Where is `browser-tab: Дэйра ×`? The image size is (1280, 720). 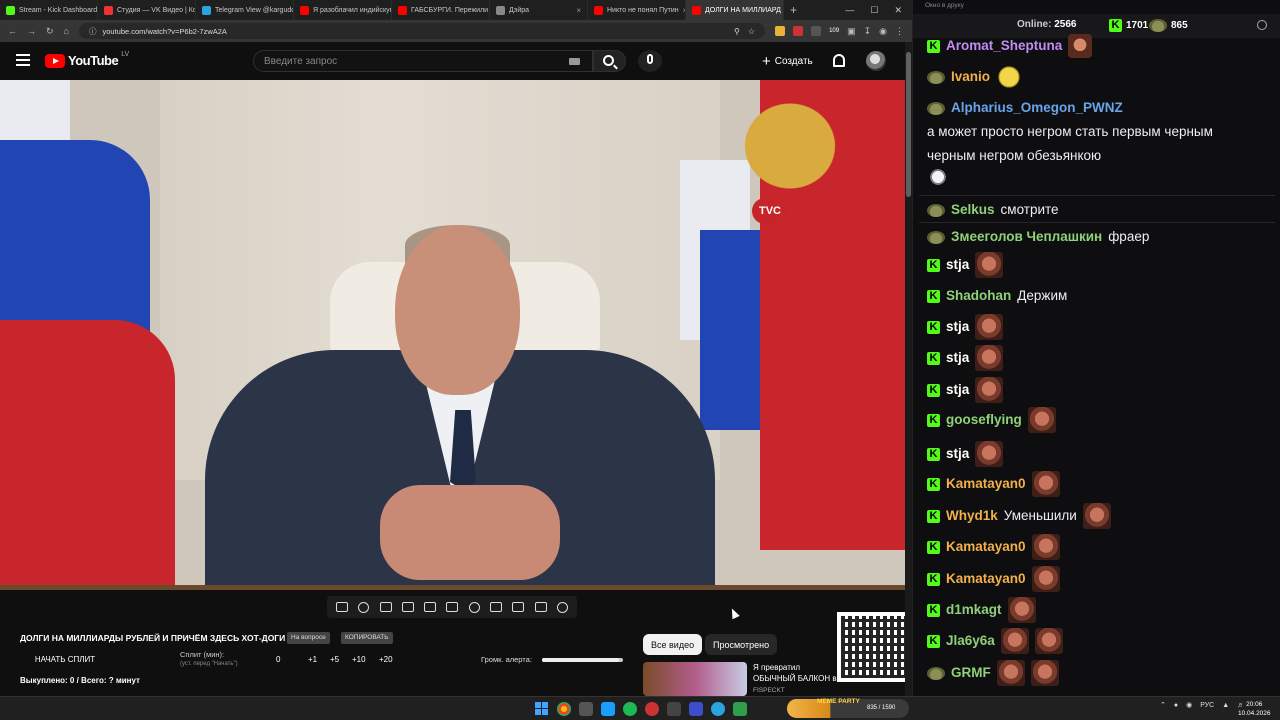 browser-tab: Дэйра × is located at coordinates (539, 10).